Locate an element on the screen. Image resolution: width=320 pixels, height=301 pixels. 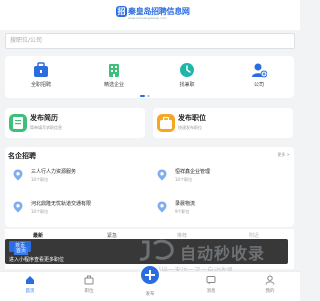
post-resume-title: 发布简历 is located at coordinates (44, 118).